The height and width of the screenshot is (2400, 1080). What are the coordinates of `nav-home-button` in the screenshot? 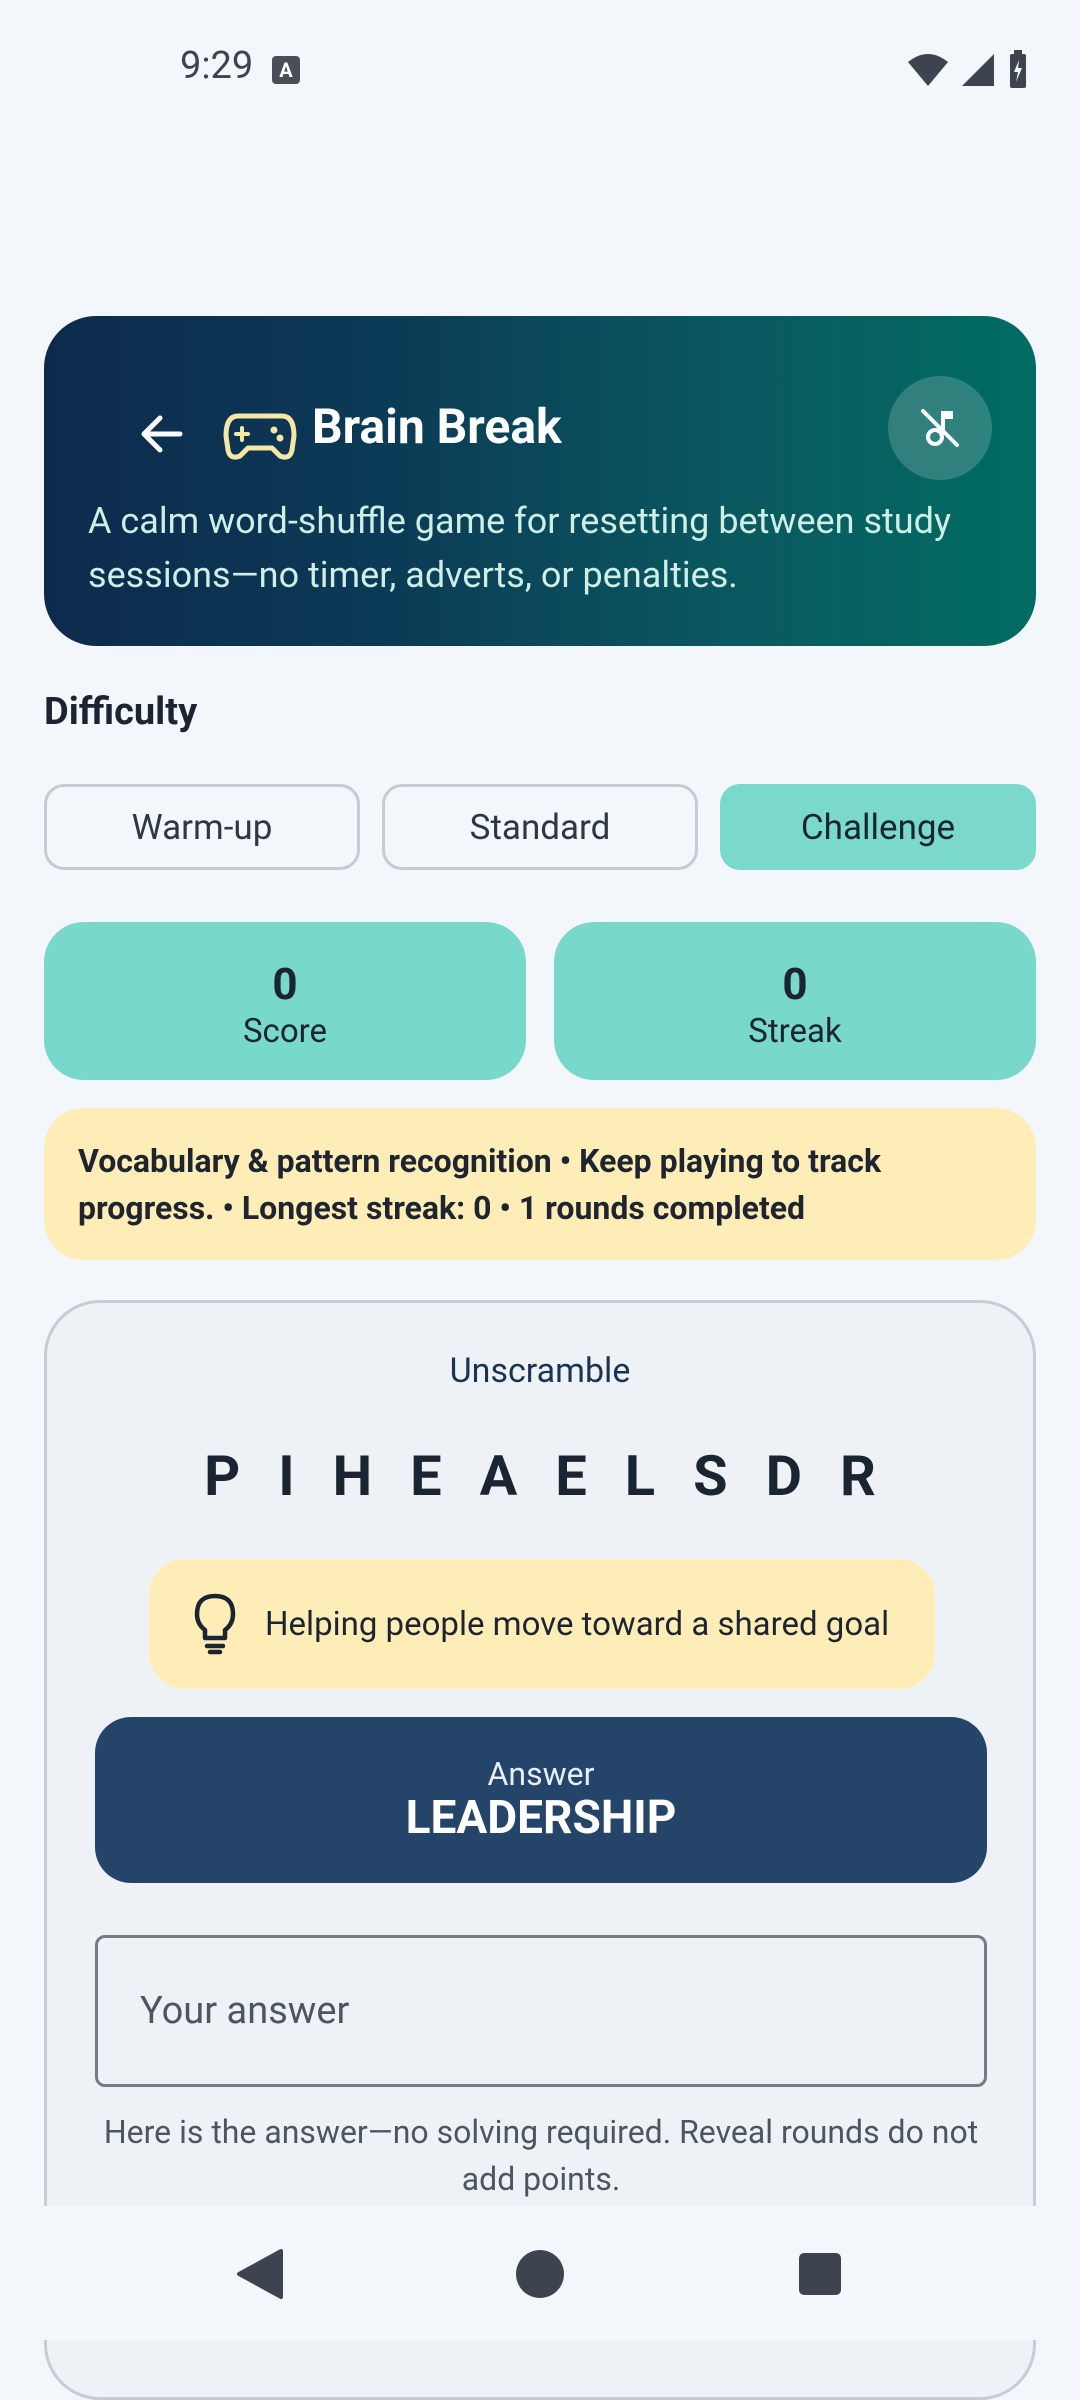 It's located at (540, 2274).